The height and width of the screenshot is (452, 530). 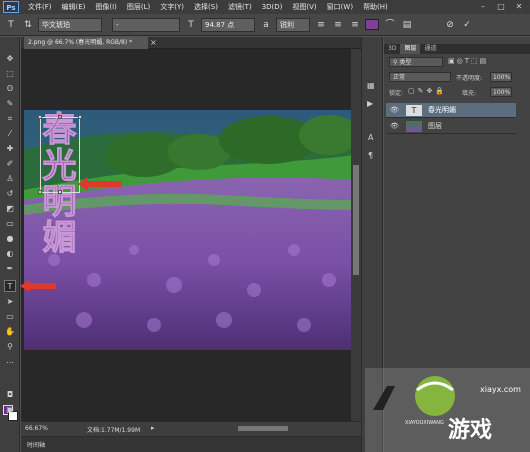 I want to click on close-icon: ✕, so click(x=519, y=6).